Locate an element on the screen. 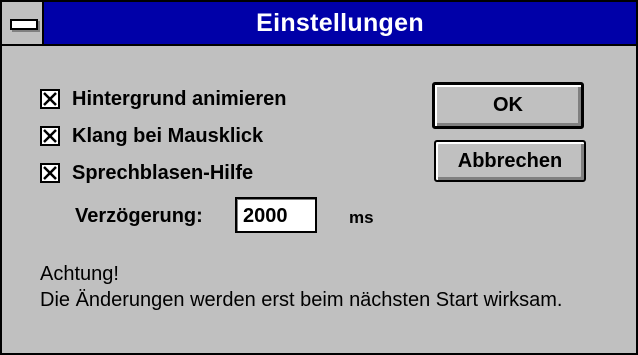 This screenshot has width=638, height=355. balloon-help-label: Sprechblasen-Hilfe is located at coordinates (163, 172).